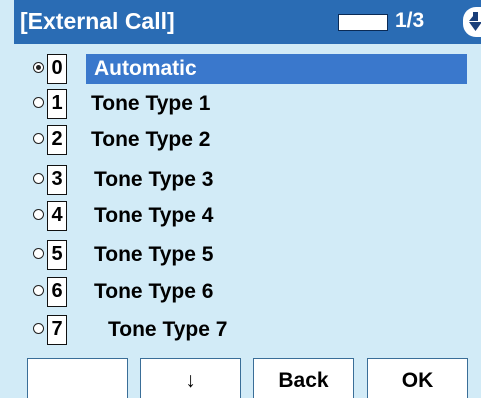 The width and height of the screenshot is (481, 398). I want to click on title-bar: [External Call] 1/3, so click(247, 22).